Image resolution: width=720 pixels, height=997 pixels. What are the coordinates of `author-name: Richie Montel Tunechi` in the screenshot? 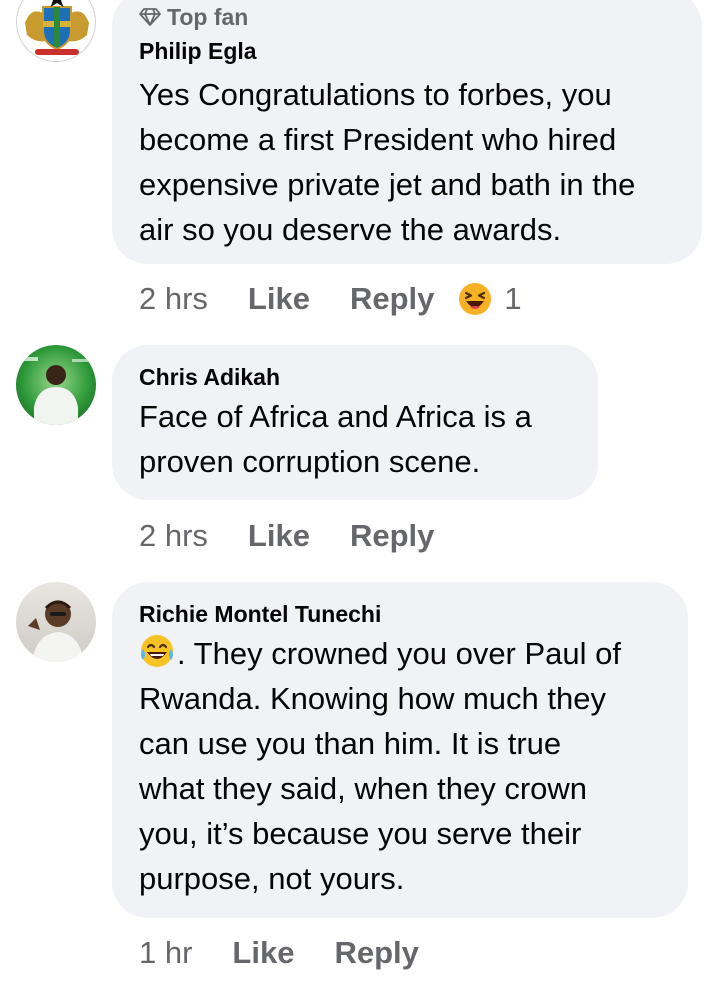 It's located at (400, 614).